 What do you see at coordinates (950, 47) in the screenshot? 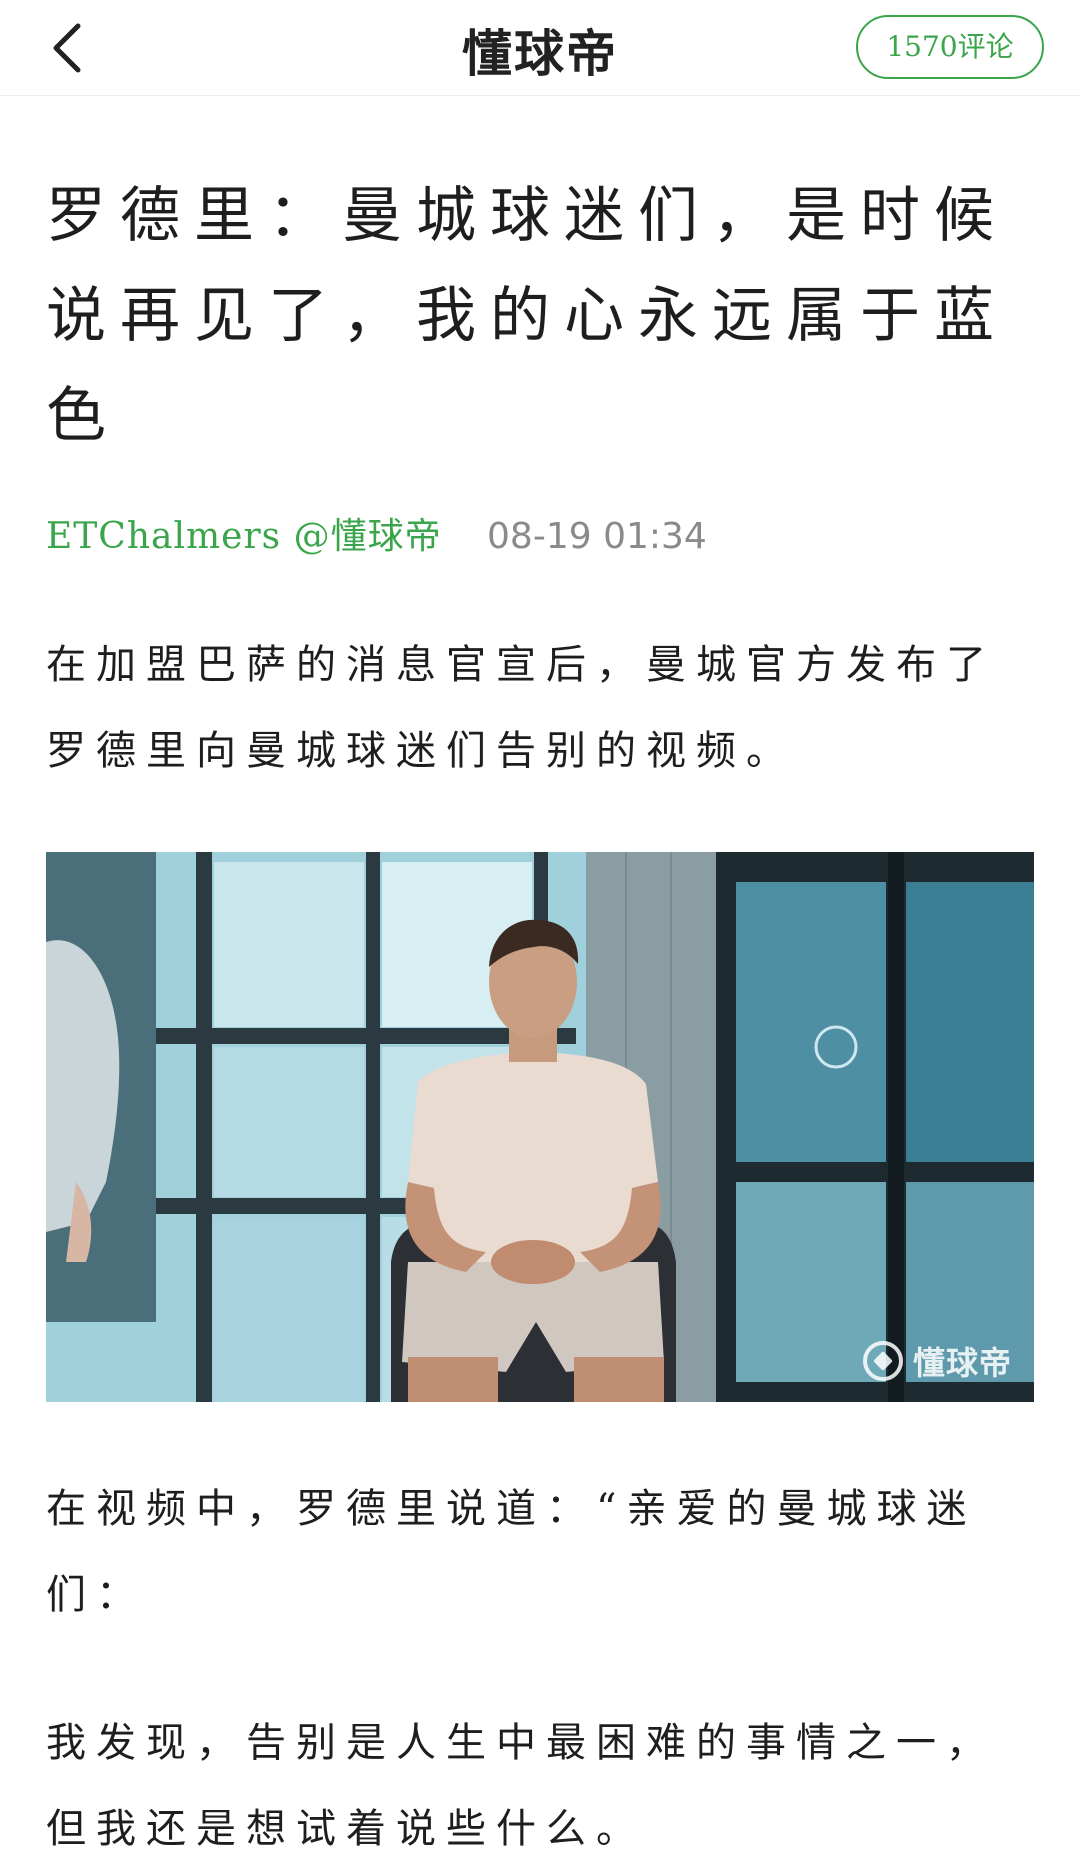
I see `comments-button: 1570评论` at bounding box center [950, 47].